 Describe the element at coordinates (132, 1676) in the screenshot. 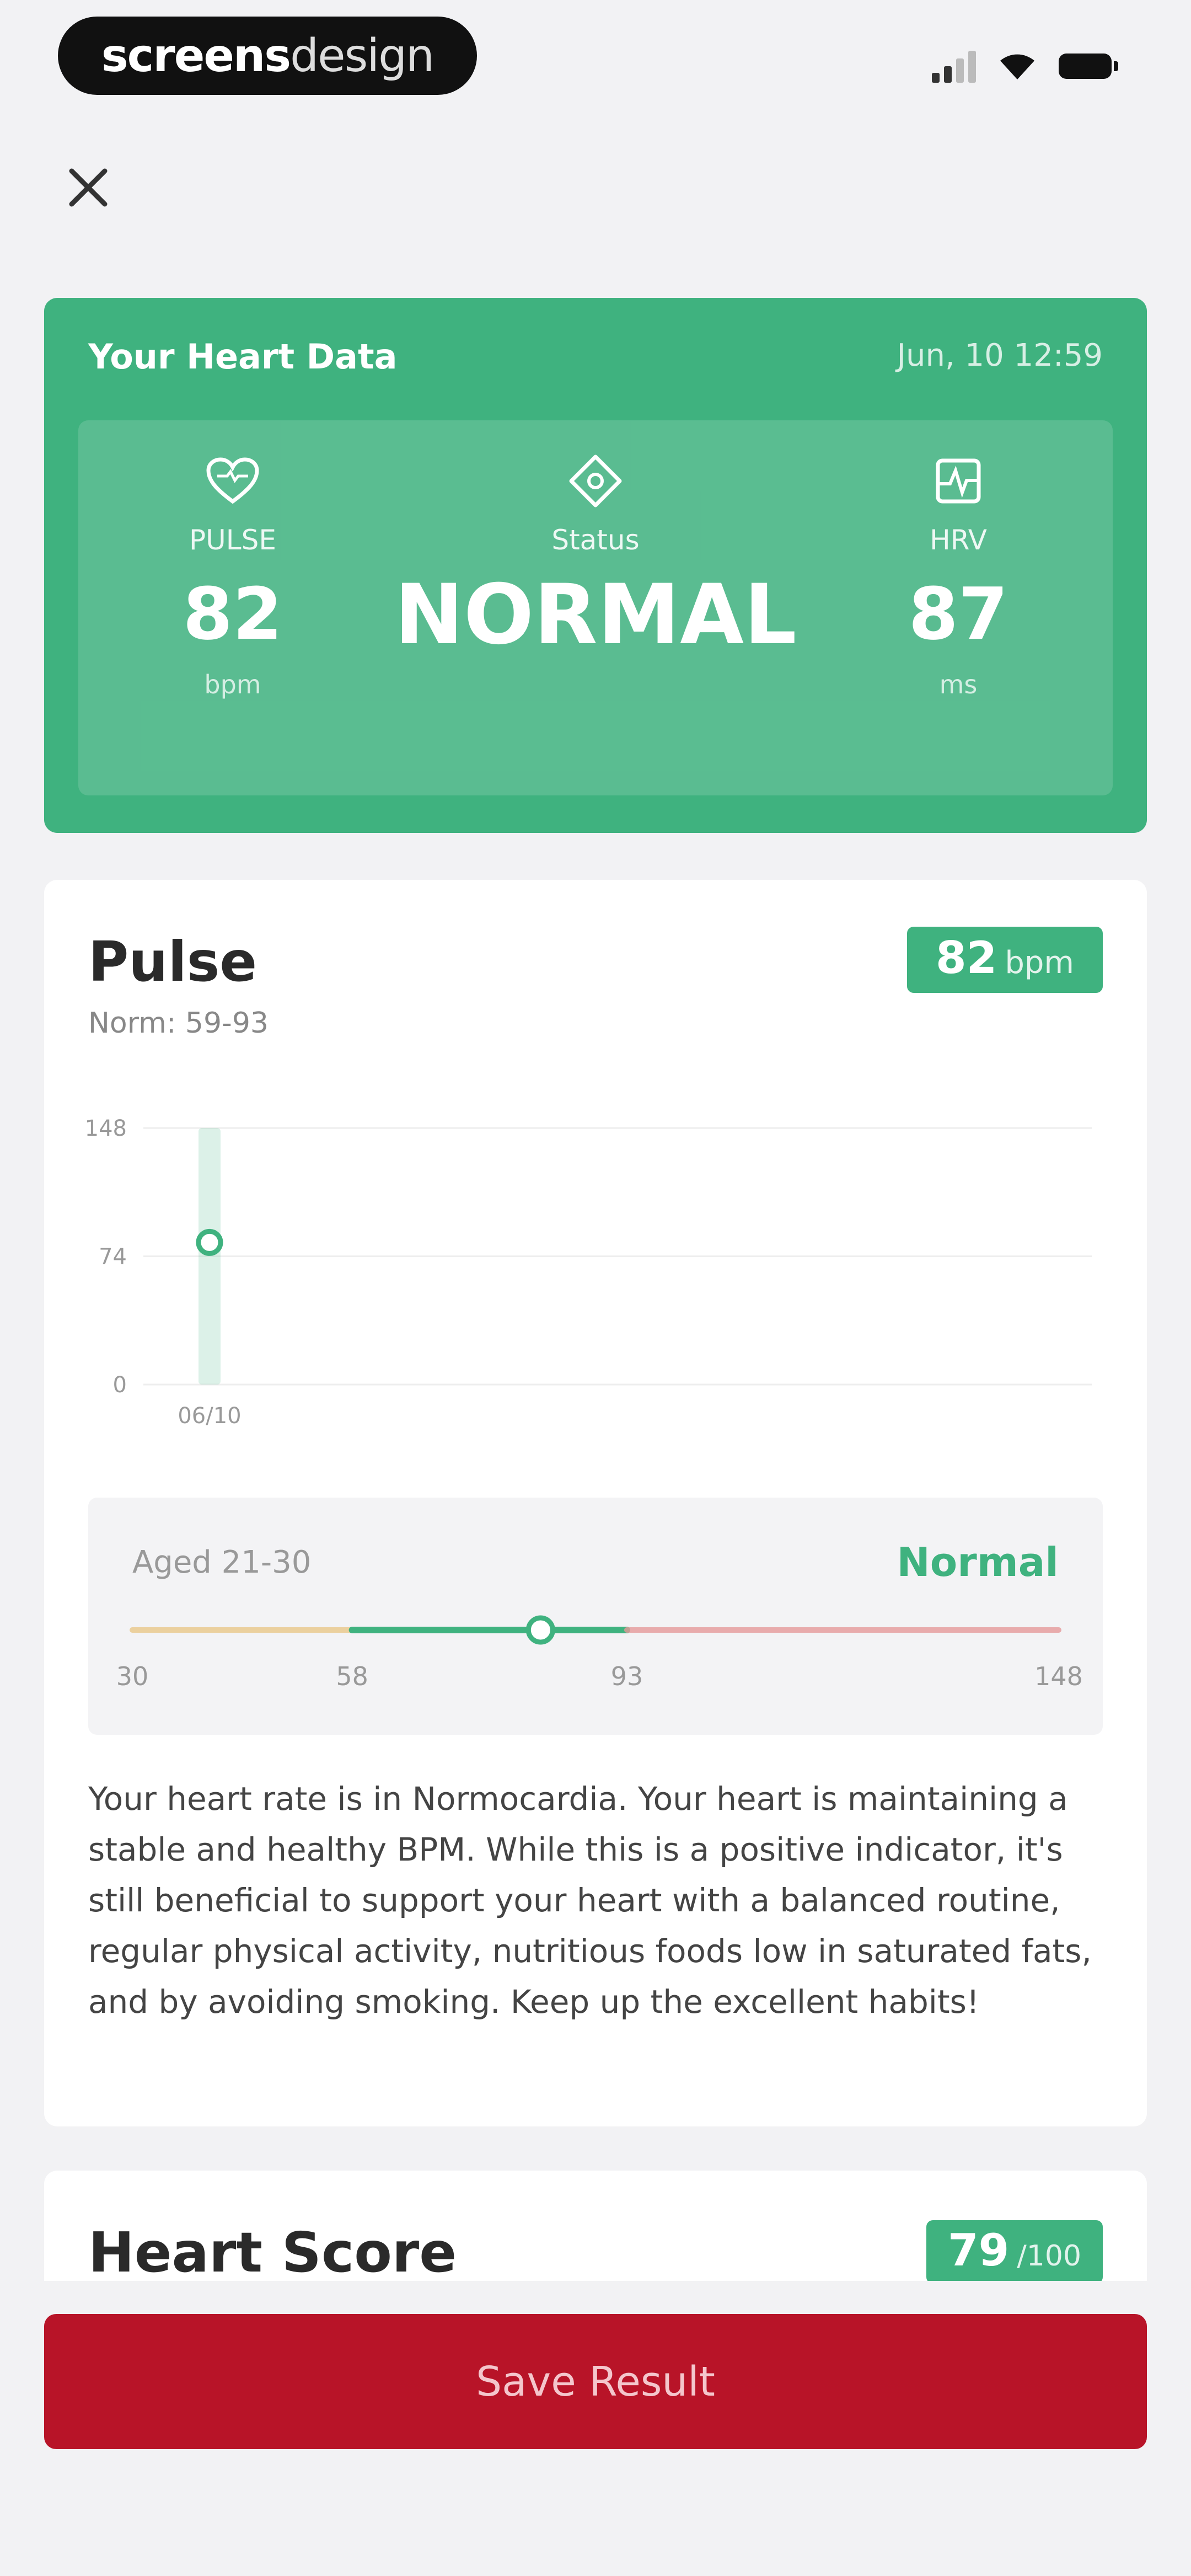

I see `range-tick-label: 30` at that location.